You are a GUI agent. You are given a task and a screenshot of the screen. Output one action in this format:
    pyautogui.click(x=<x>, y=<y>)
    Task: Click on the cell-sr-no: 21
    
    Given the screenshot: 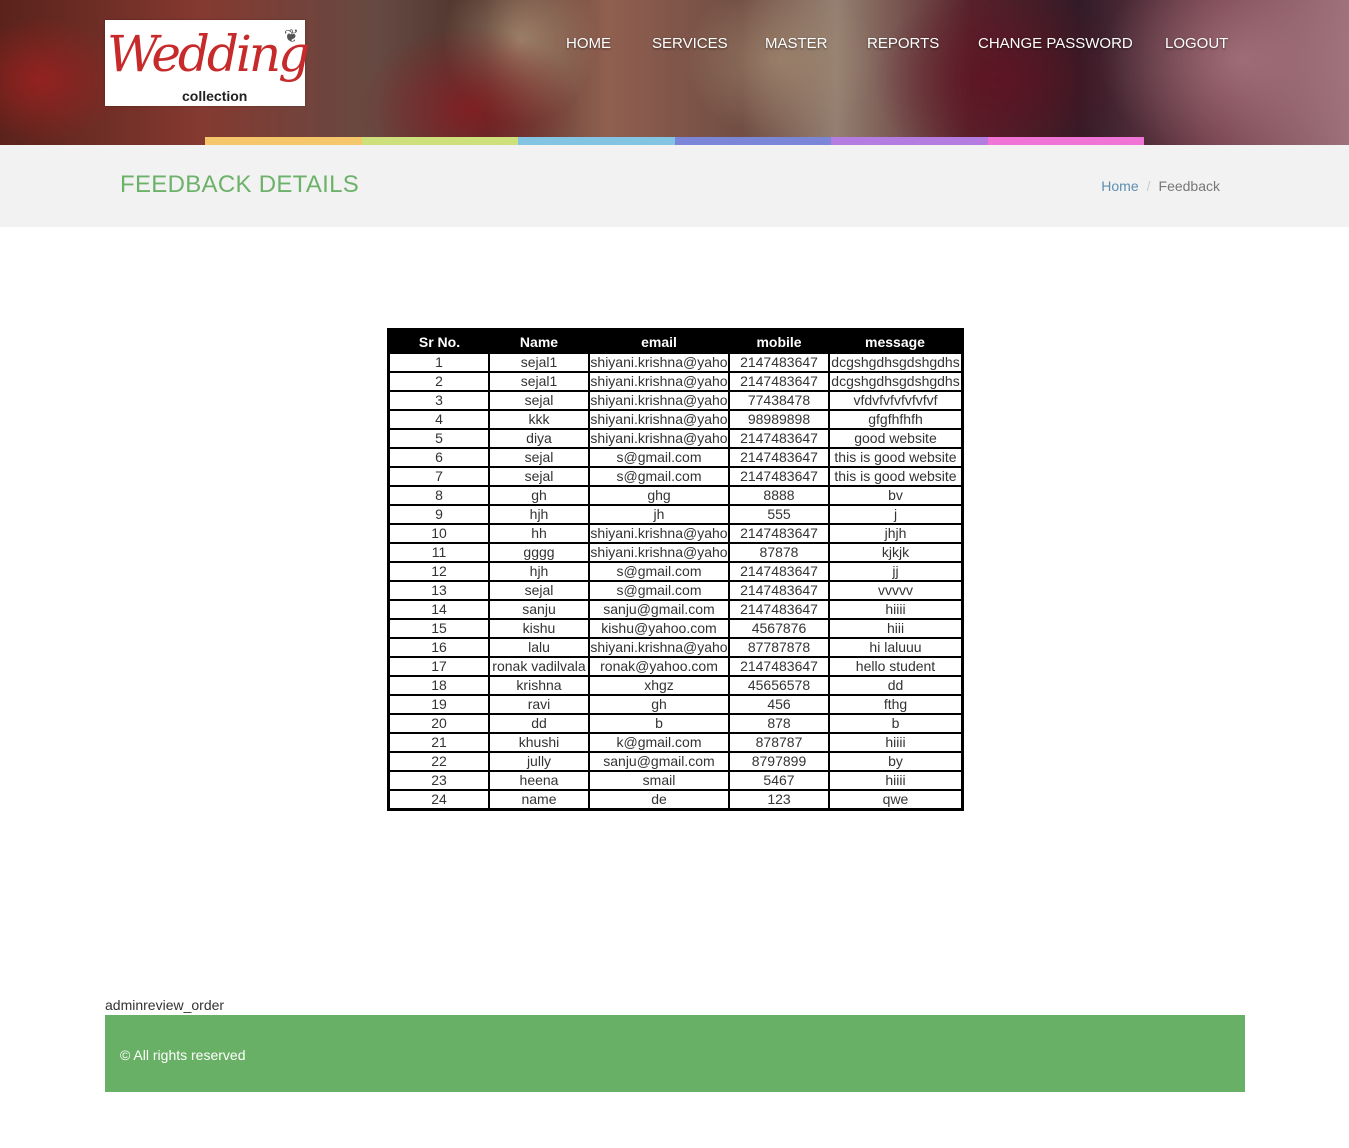 What is the action you would take?
    pyautogui.click(x=438, y=742)
    